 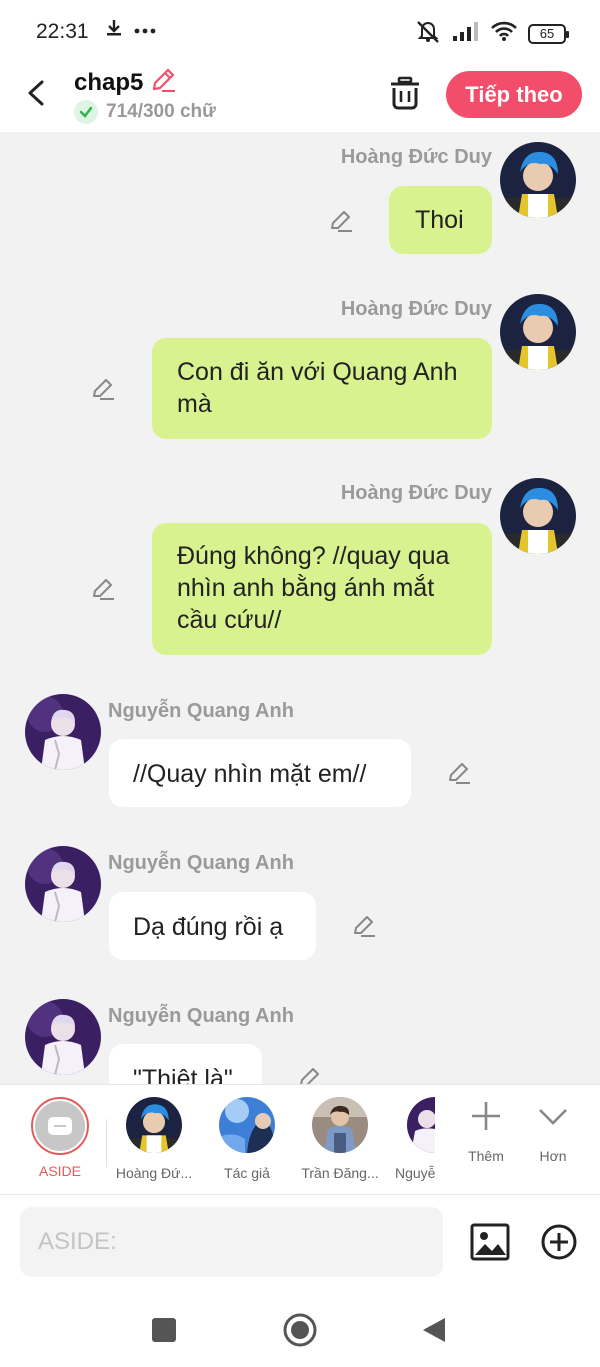 I want to click on chat-message: Nguyễn Quang Anh "Thiệt là", so click(x=300, y=1036).